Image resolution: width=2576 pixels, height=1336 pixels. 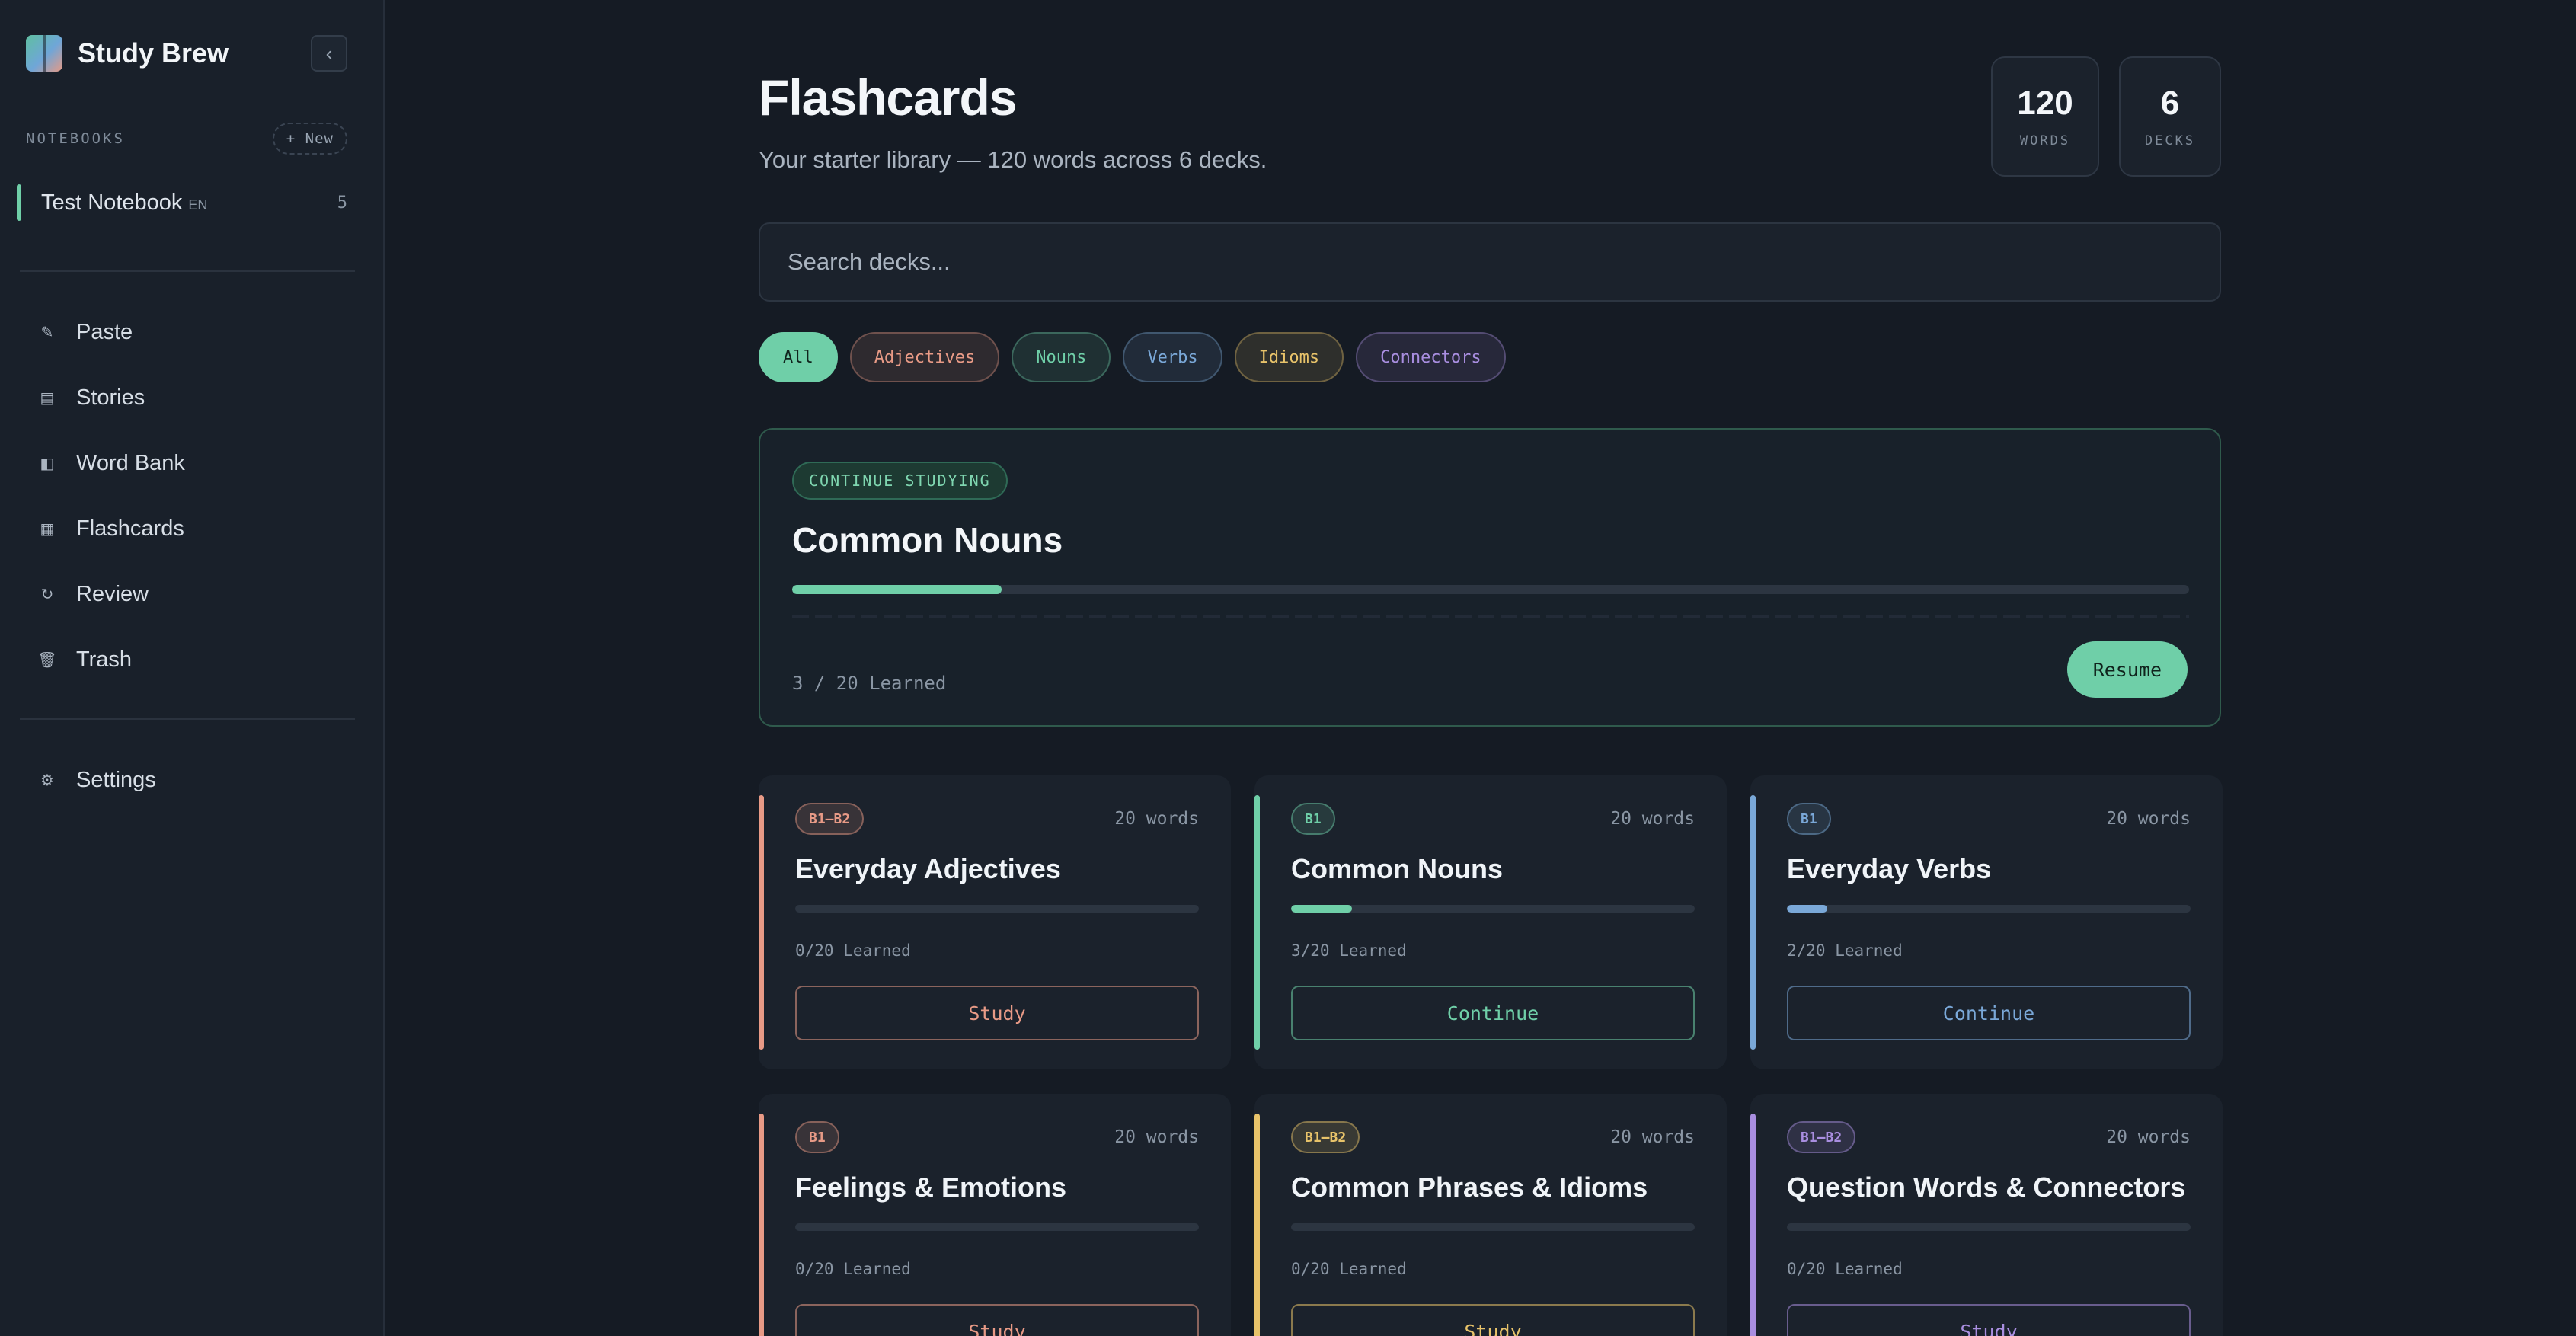 I want to click on collapse-sidebar-button: ‹, so click(x=329, y=53).